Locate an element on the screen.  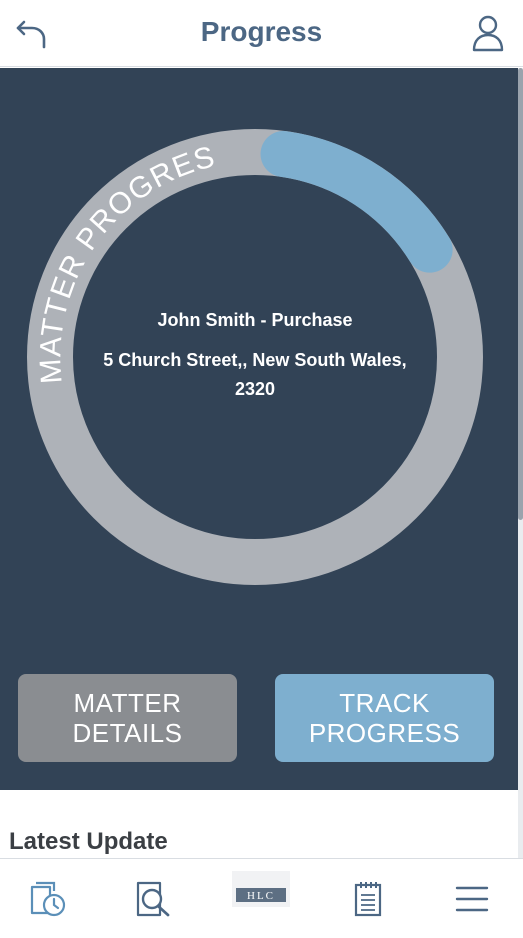
menu-icon is located at coordinates (472, 899).